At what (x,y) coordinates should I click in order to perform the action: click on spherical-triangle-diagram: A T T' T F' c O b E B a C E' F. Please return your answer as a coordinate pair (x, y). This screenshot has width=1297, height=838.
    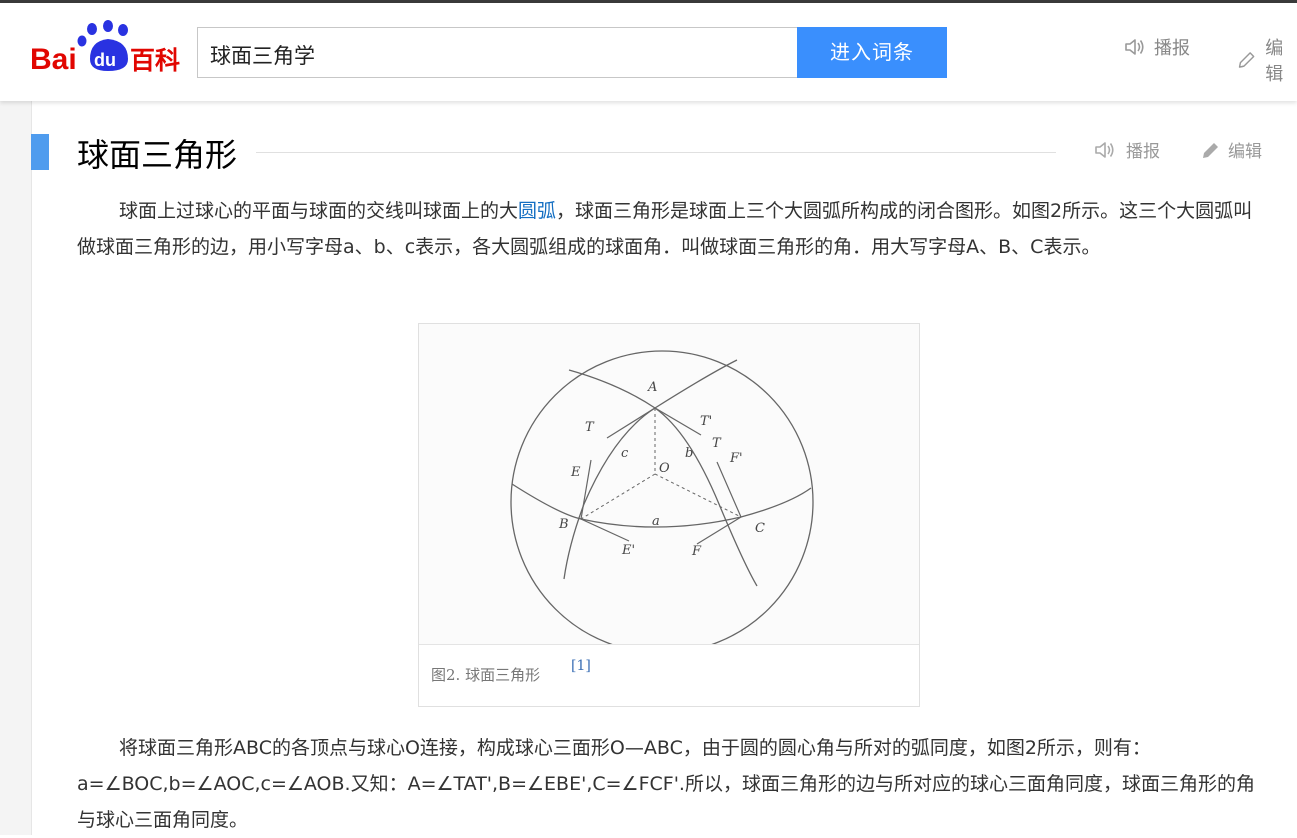
    Looking at the image, I should click on (662, 502).